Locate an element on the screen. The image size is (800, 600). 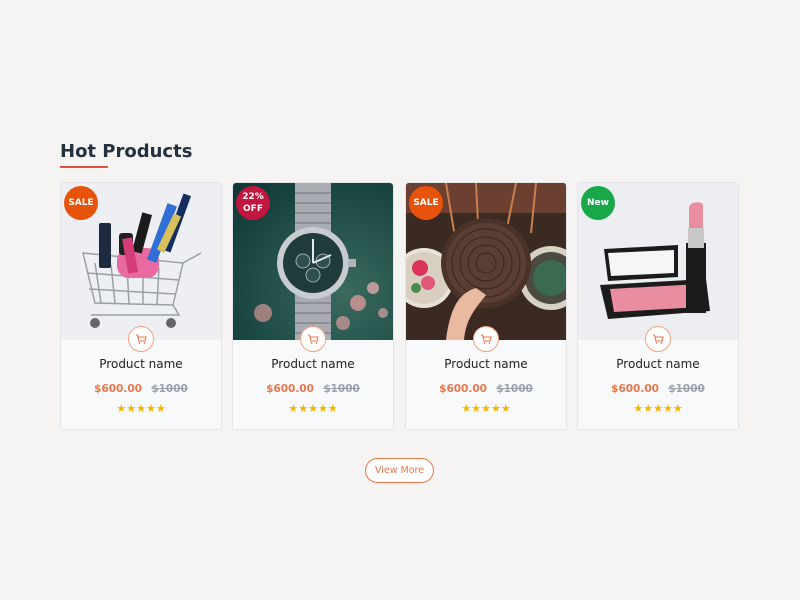
badge-label: 22% is located at coordinates (253, 197).